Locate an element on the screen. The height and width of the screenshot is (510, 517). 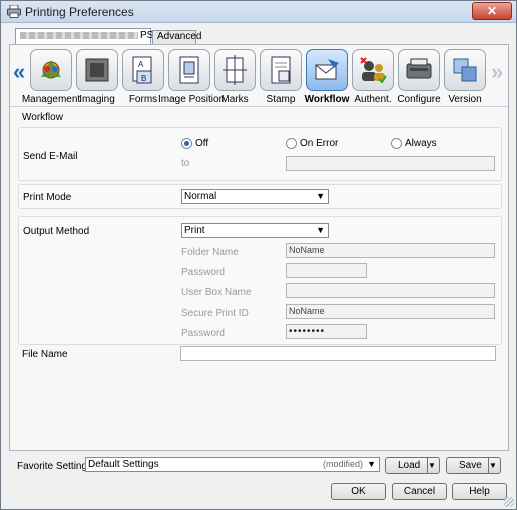
send-email-on-error-radio is located at coordinates (291, 143).